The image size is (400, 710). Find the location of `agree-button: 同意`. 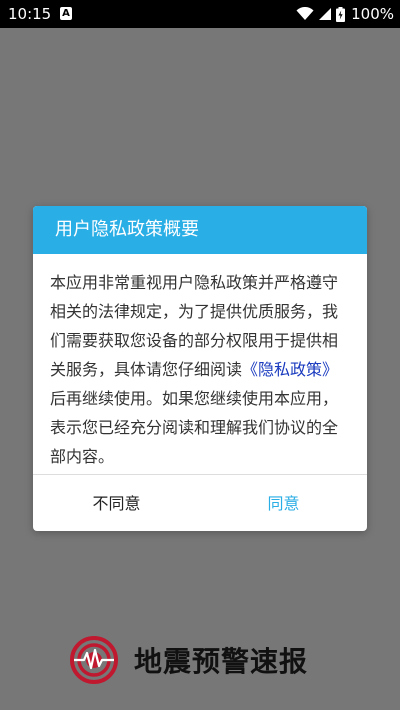

agree-button: 同意 is located at coordinates (283, 503).